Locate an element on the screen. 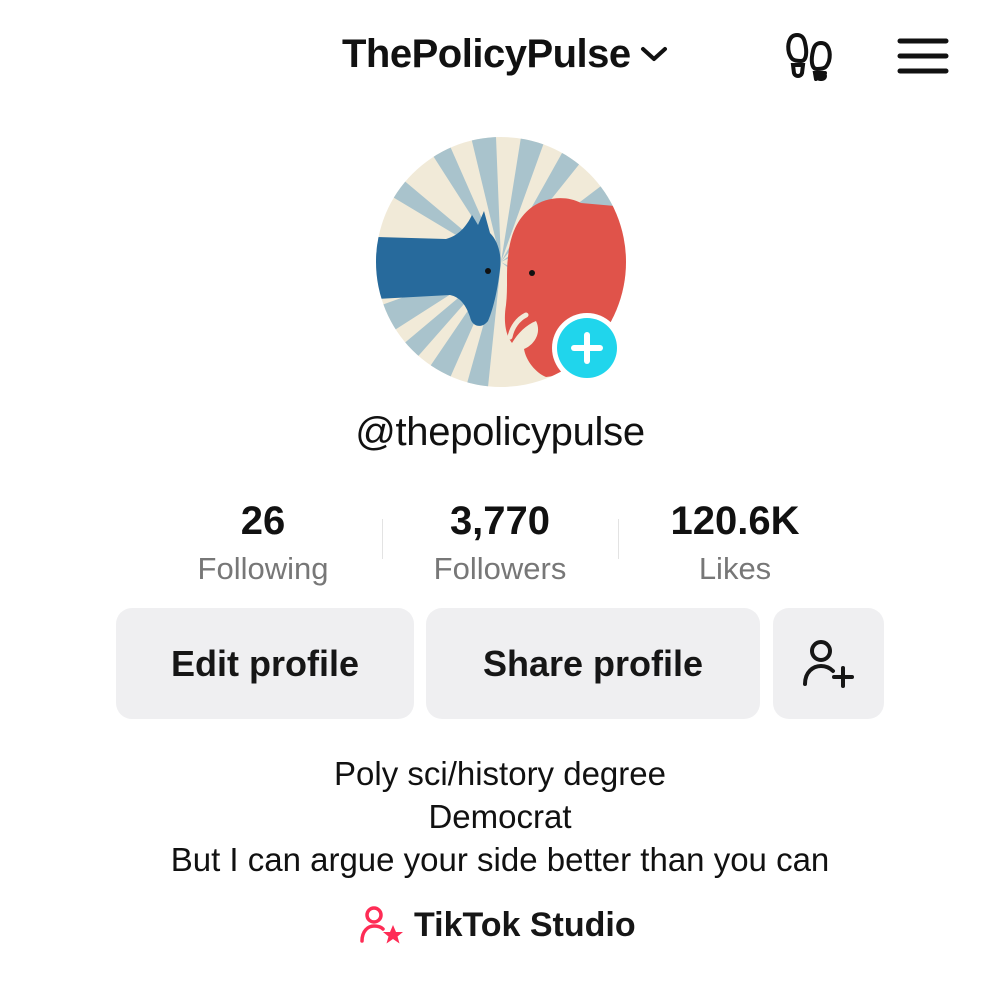  bio-line: Democrat is located at coordinates (500, 816).